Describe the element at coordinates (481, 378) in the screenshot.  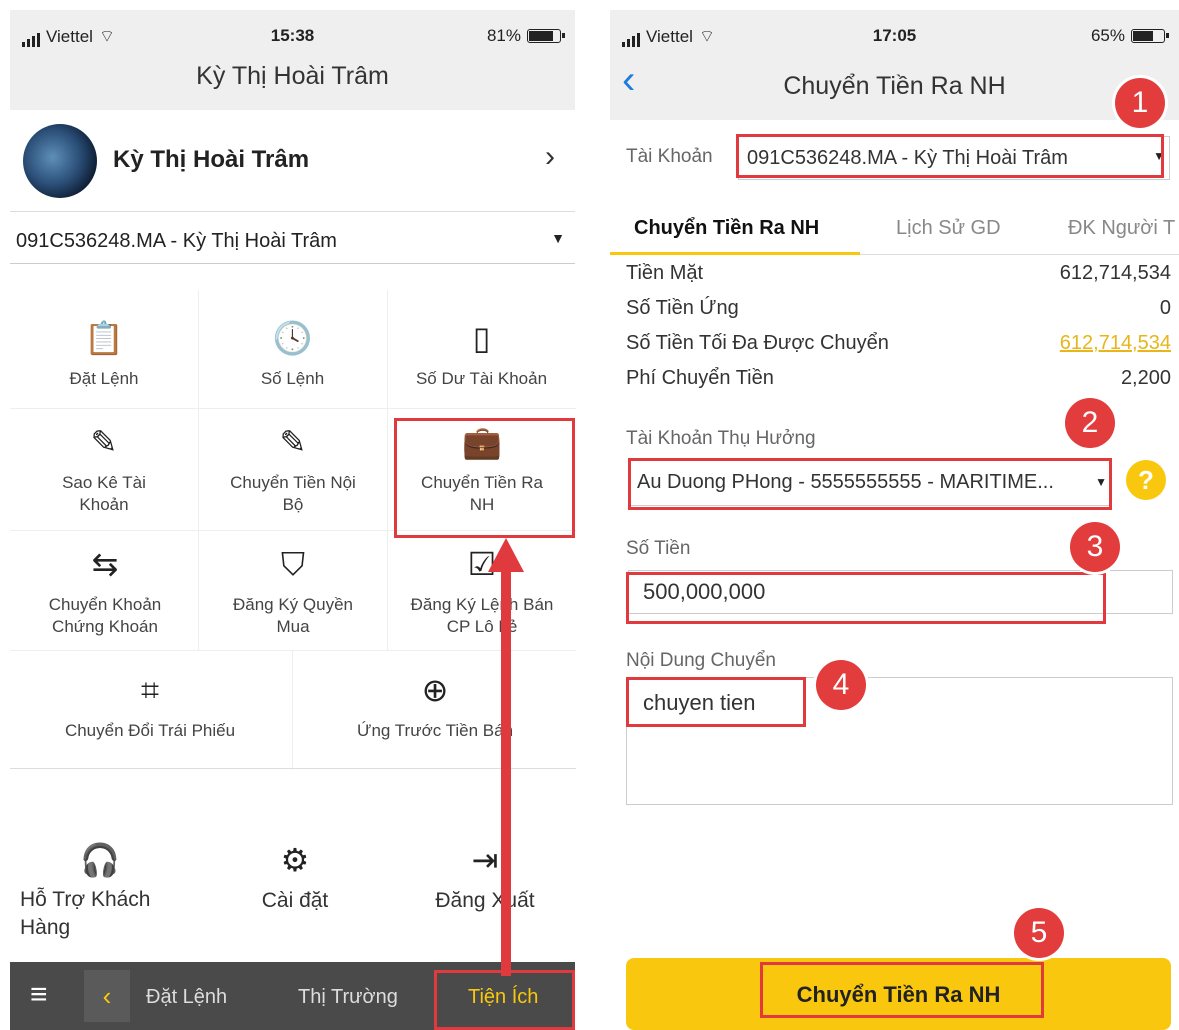
I see `menu-label: Số Dư Tài Khoản` at that location.